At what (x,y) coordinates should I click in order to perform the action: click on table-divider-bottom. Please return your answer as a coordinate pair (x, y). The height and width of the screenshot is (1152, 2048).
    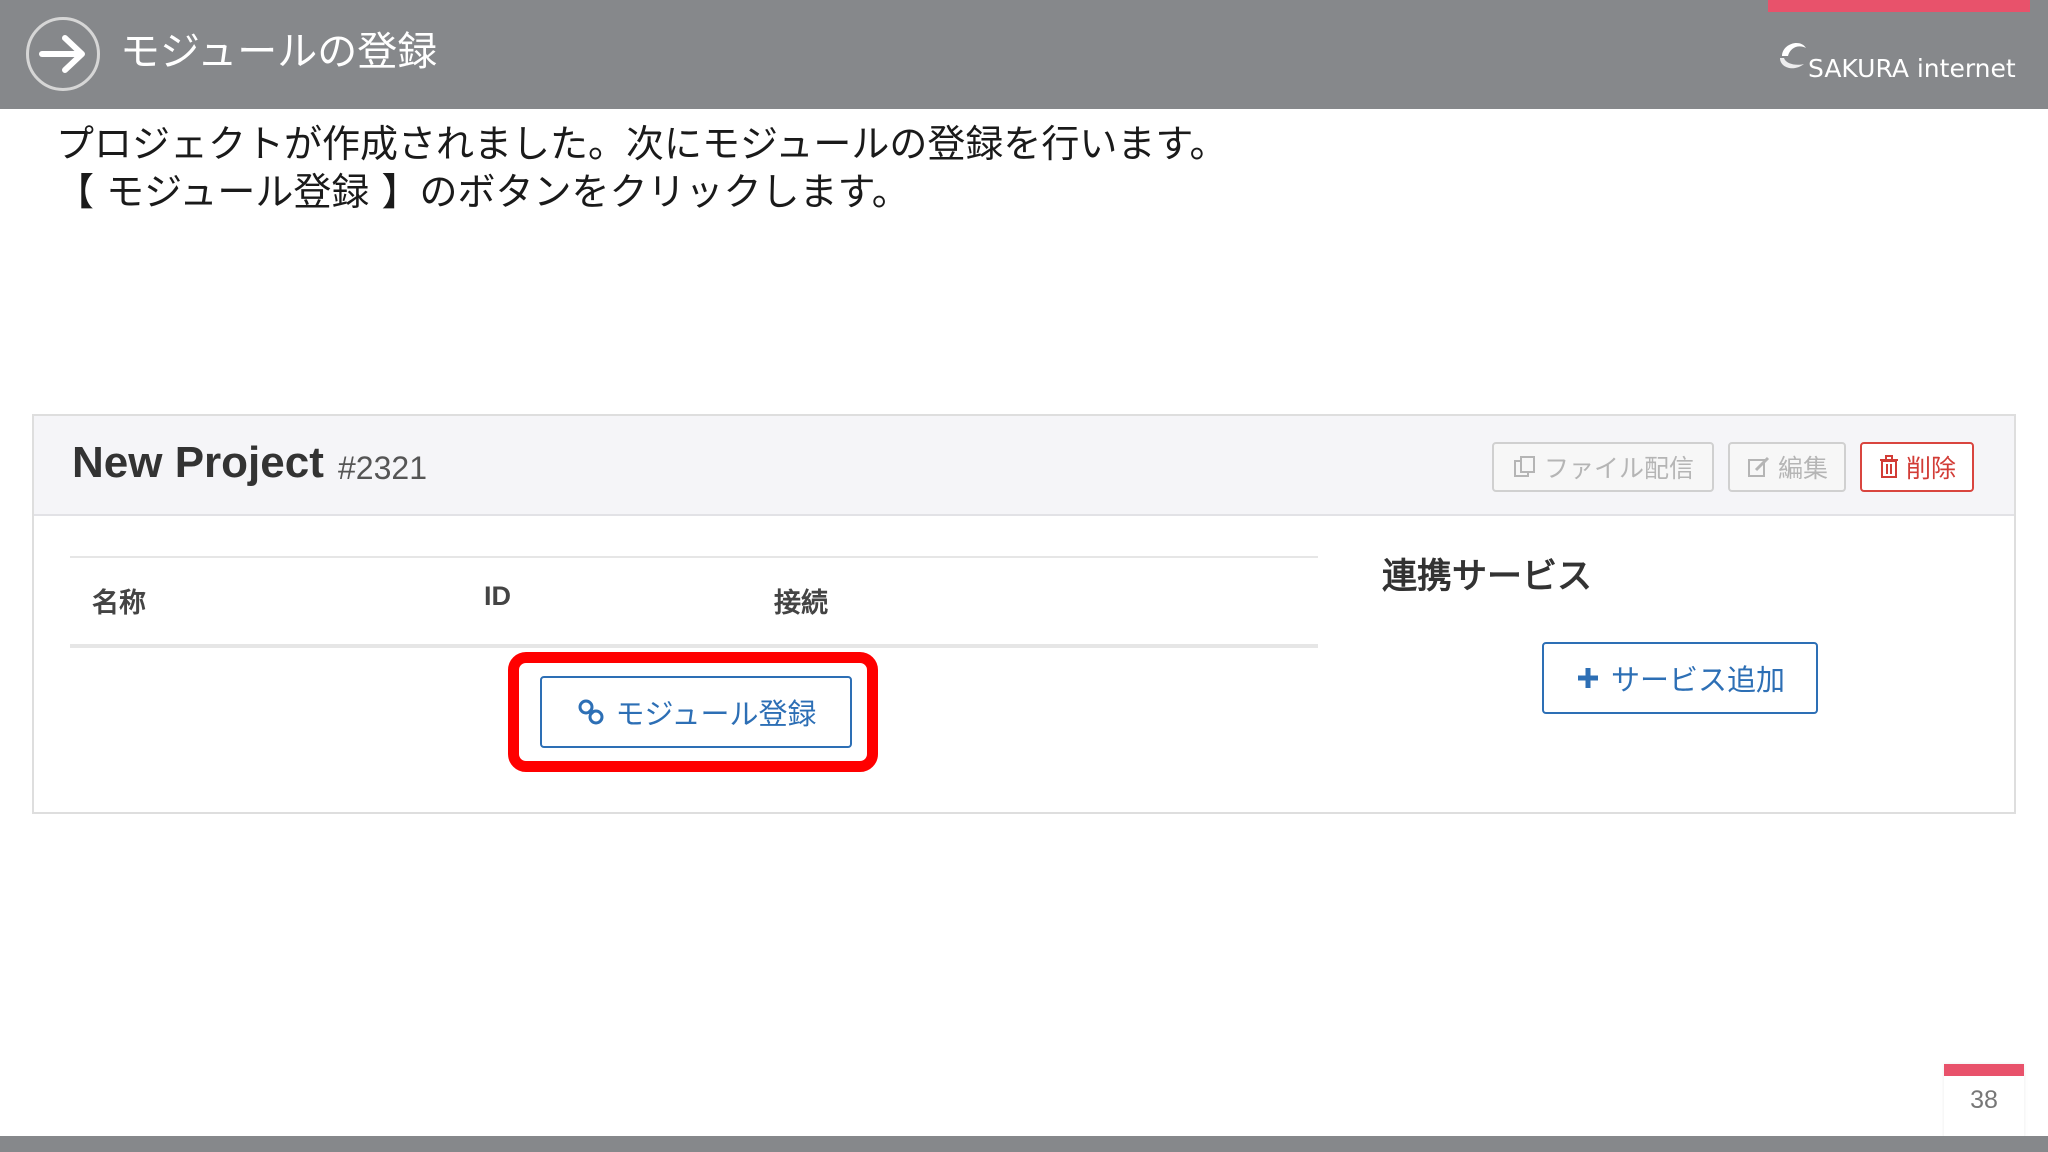
    Looking at the image, I should click on (694, 646).